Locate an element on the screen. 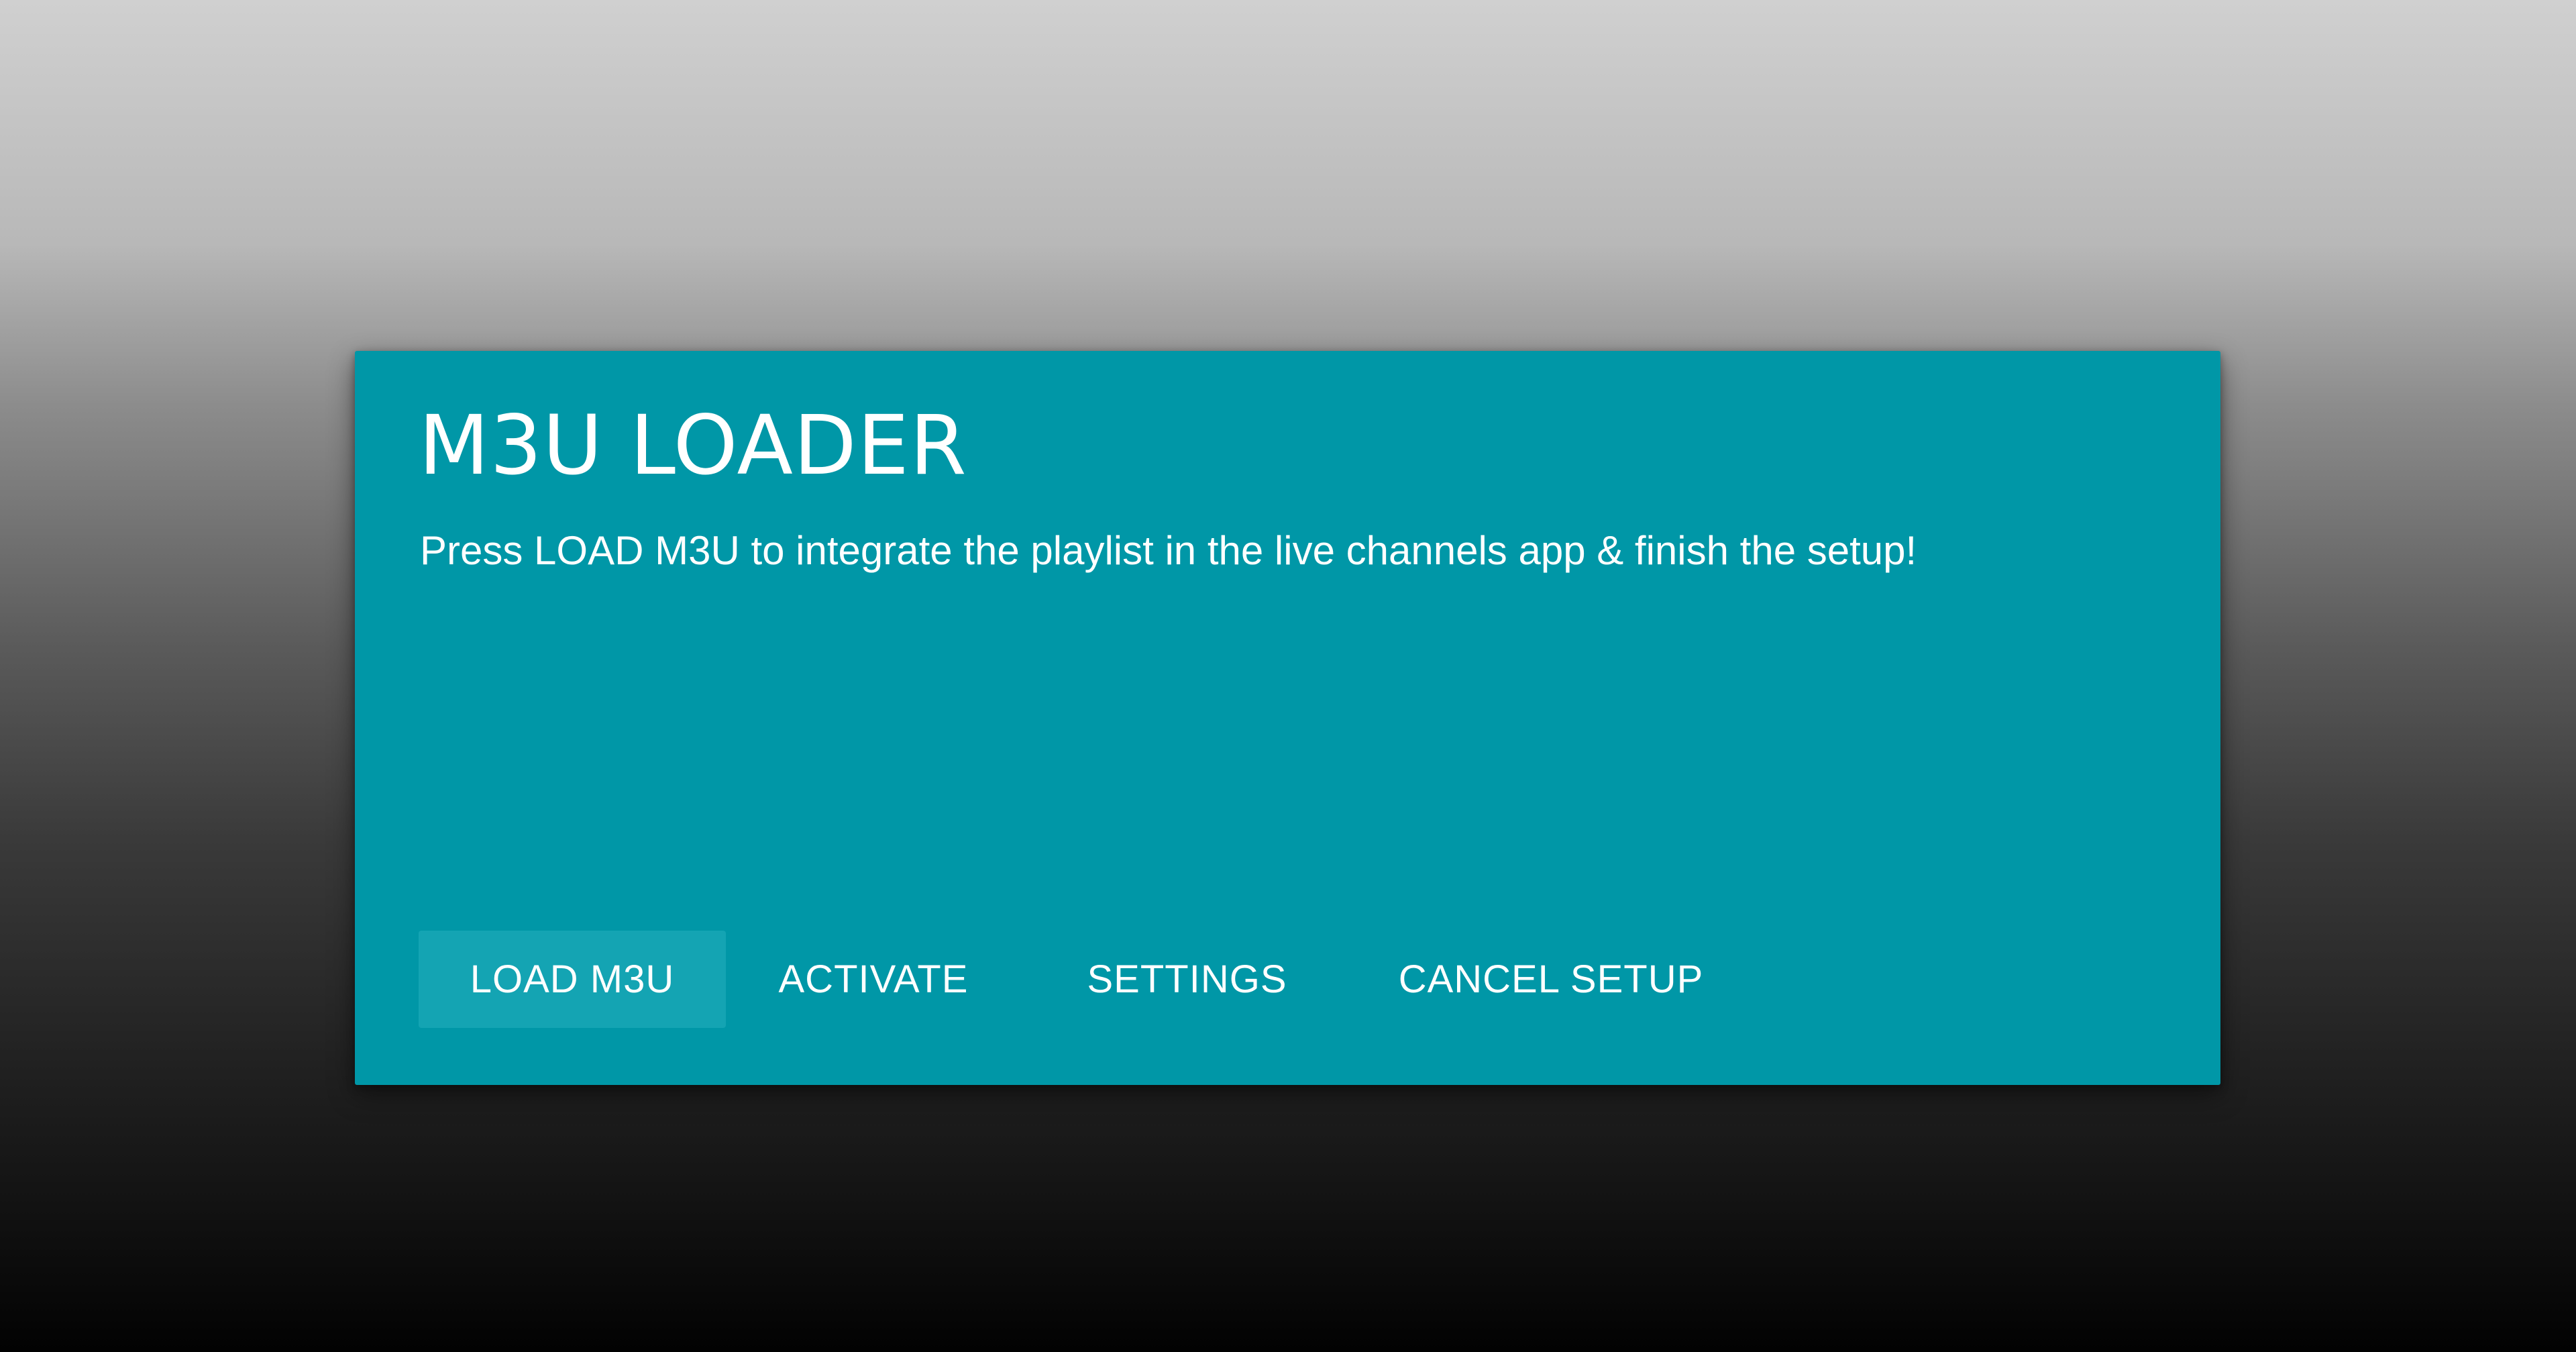  cancel-setup-button: CANCEL SETUP is located at coordinates (1551, 979).